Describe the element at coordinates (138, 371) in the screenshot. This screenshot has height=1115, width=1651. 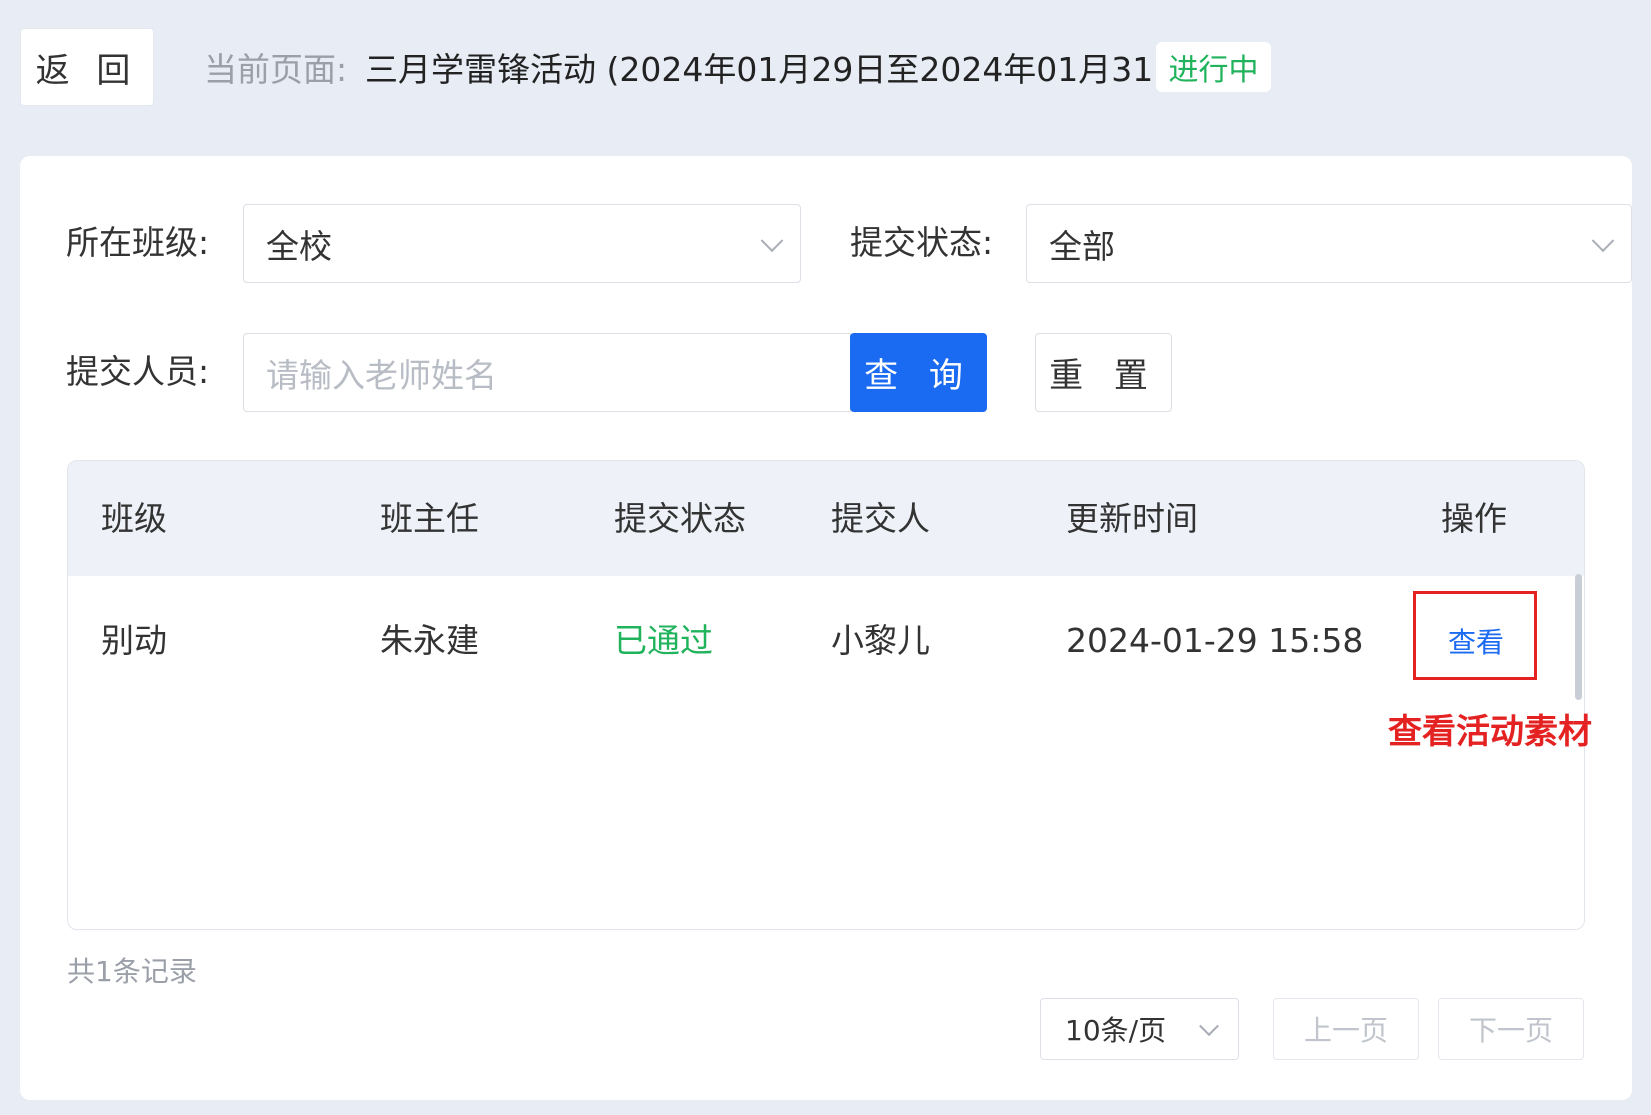
I see `submitter-filter-label: 提交人员:` at that location.